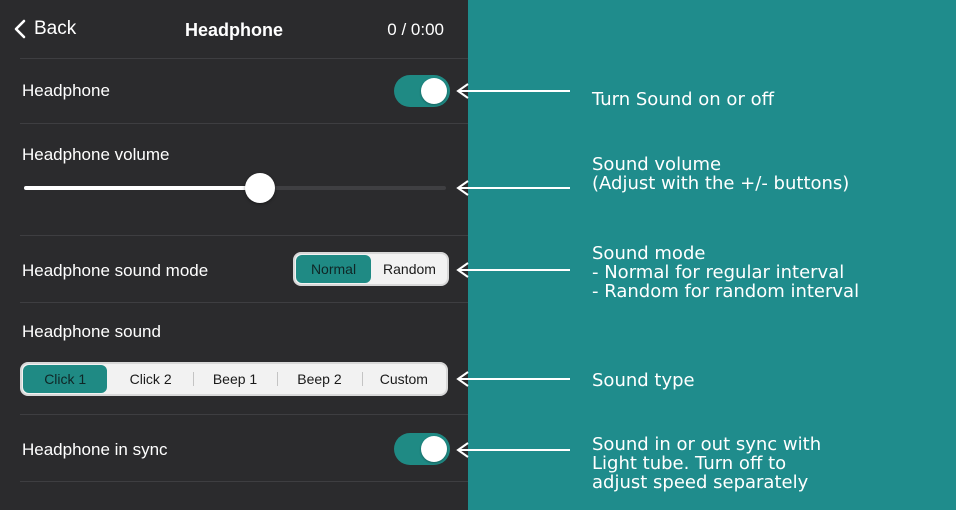  I want to click on headphone-label: Headphone, so click(66, 90).